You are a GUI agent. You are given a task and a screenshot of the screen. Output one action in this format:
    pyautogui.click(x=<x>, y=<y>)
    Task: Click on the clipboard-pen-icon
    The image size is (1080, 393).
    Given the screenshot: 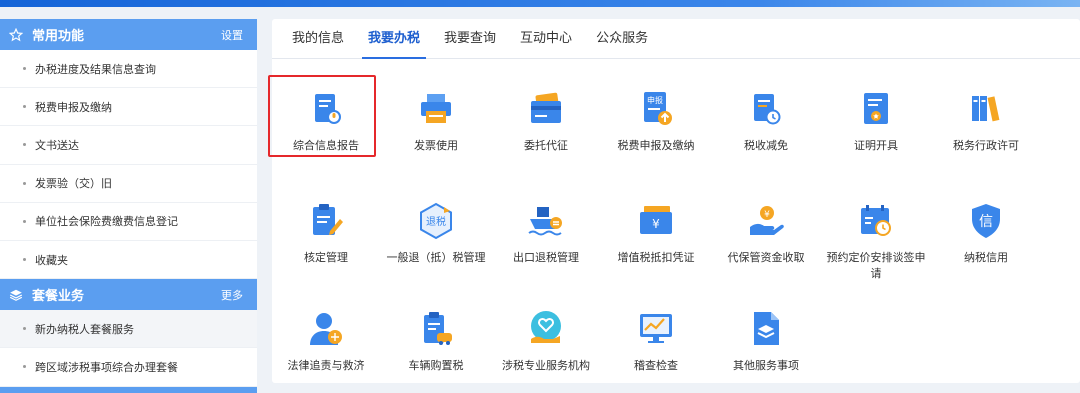 What is the action you would take?
    pyautogui.click(x=326, y=221)
    